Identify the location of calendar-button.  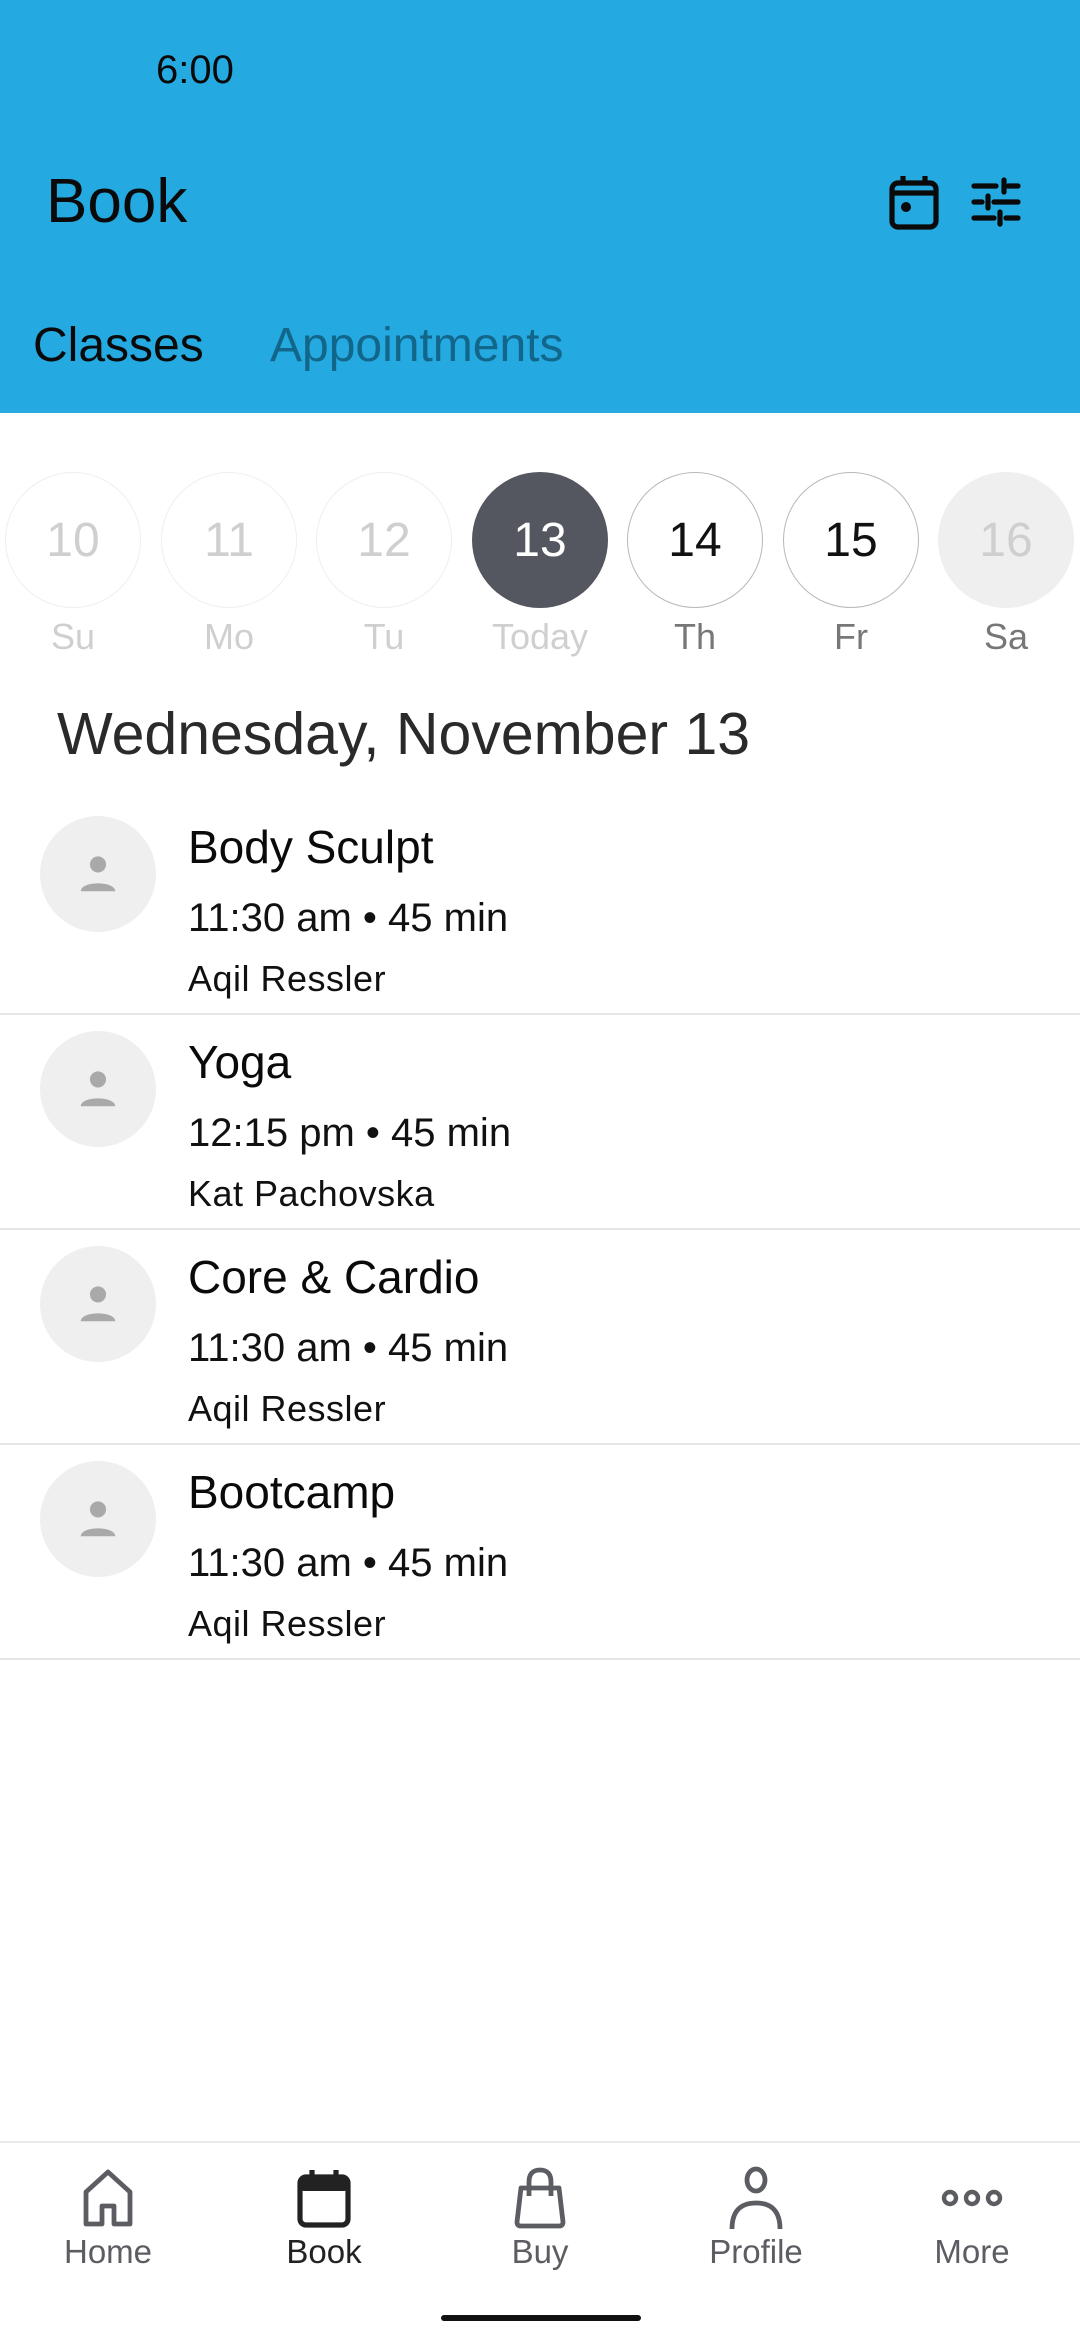
(914, 202).